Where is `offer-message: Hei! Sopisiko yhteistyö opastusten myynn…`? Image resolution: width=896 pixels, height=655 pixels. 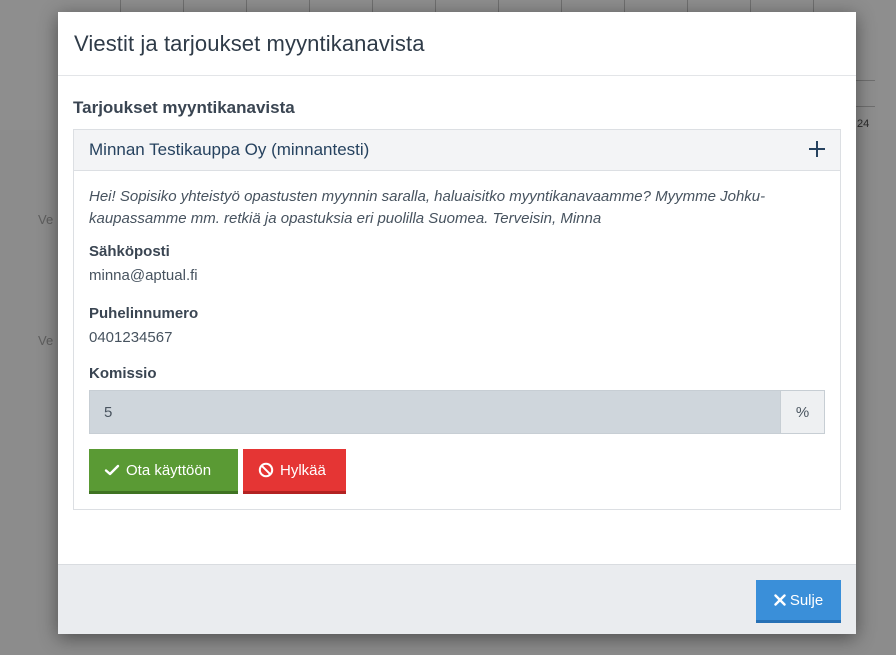
offer-message: Hei! Sopisiko yhteistyö opastusten myynn… is located at coordinates (427, 207).